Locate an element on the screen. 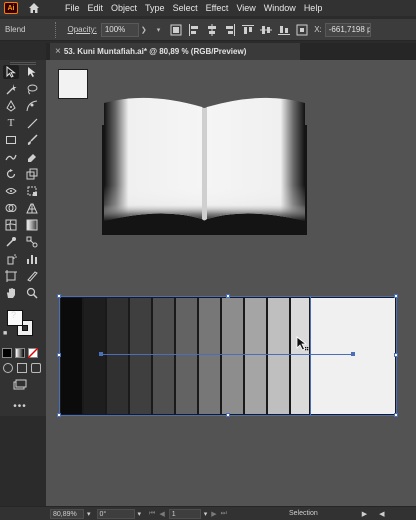 The image size is (416, 520). artboard-dropdown-icon: ▾ is located at coordinates (206, 514).